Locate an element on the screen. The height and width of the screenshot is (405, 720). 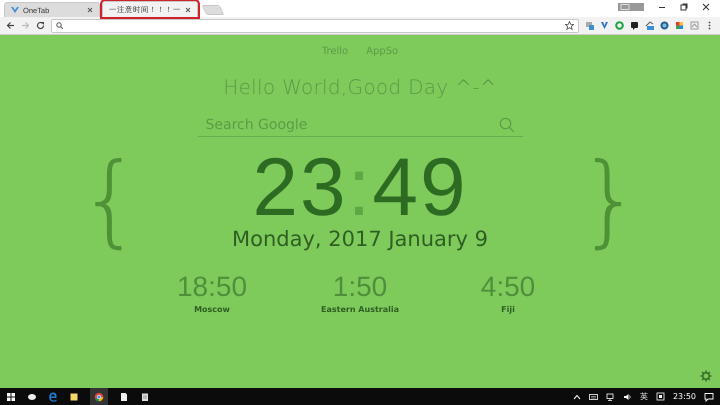
world-clock-time: 4:50 is located at coordinates (508, 286).